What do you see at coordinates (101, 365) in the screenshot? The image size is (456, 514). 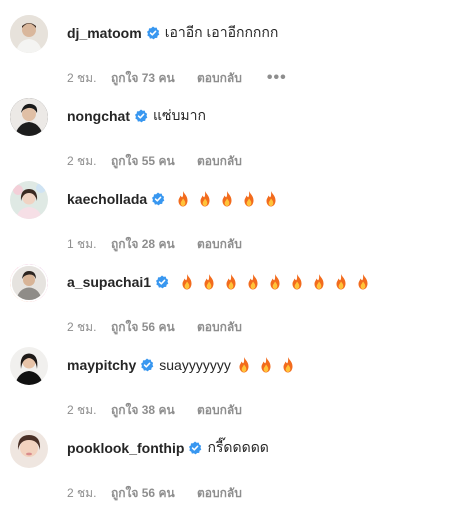 I see `comment-username: maypitchy` at bounding box center [101, 365].